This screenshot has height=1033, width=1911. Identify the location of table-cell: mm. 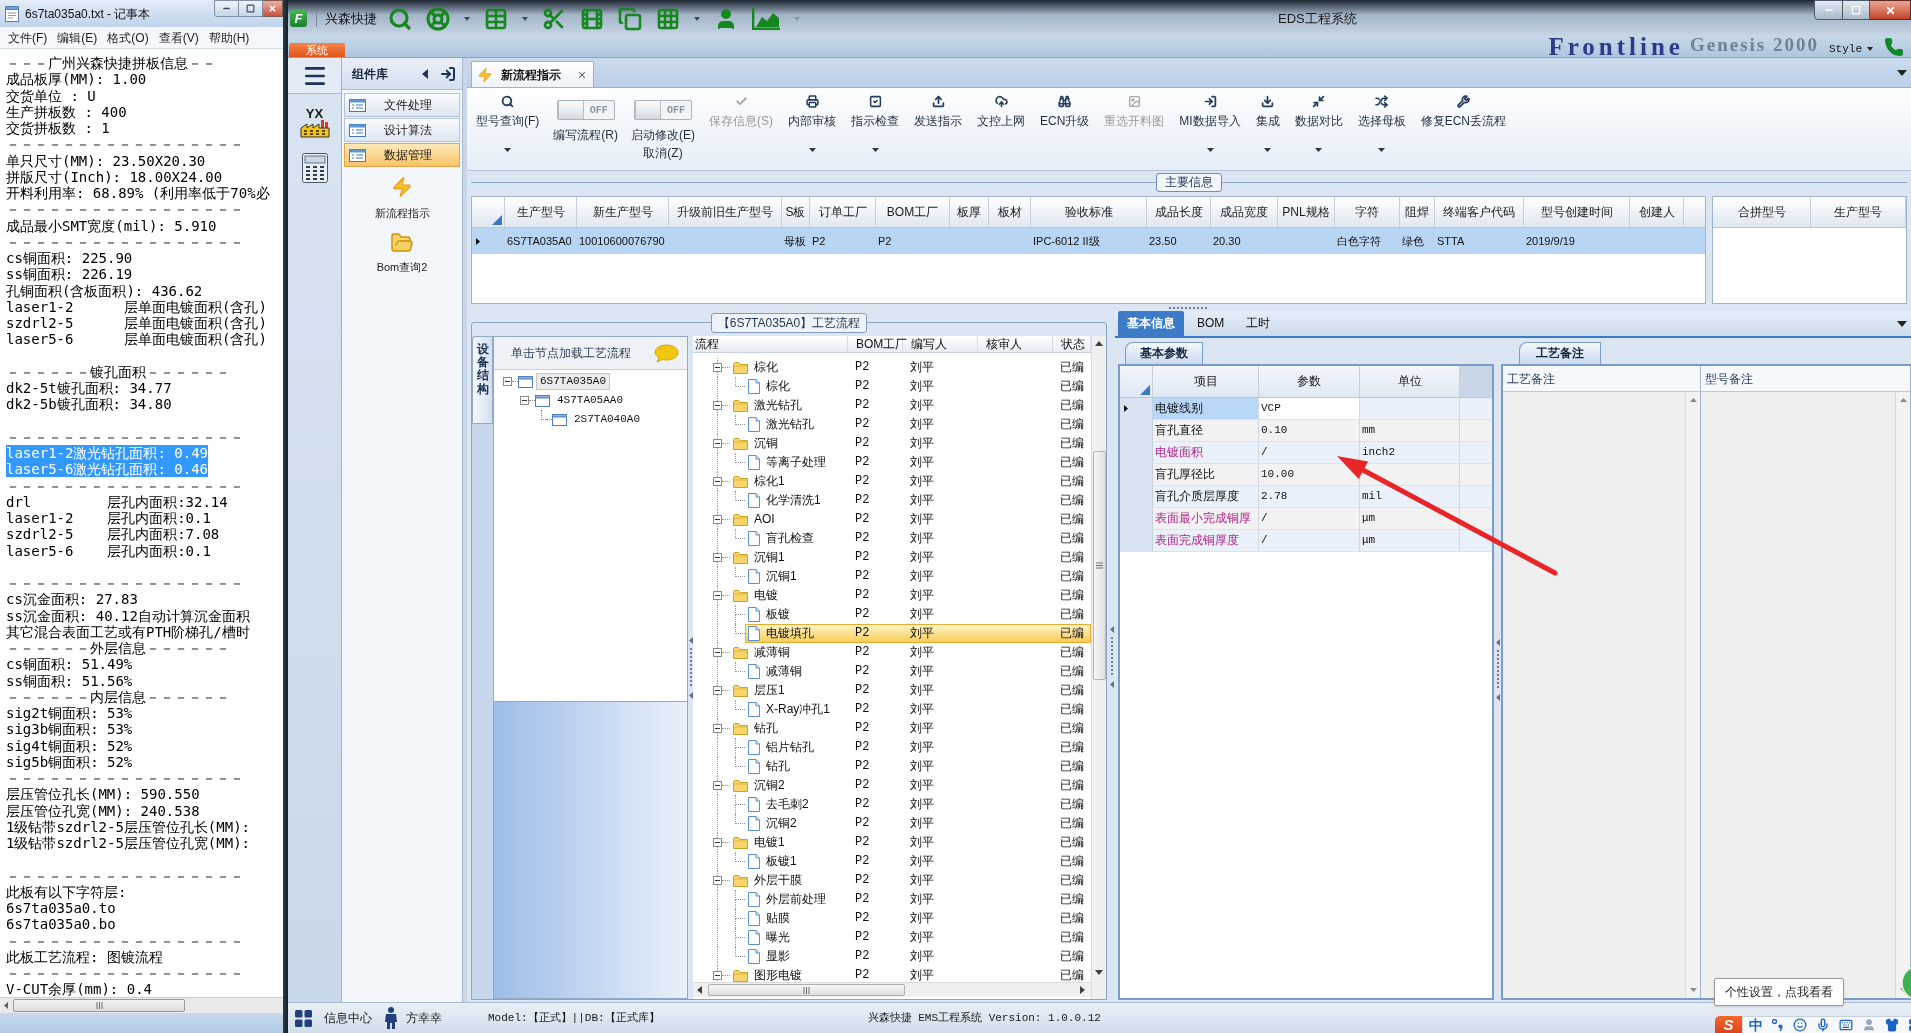
(1410, 430).